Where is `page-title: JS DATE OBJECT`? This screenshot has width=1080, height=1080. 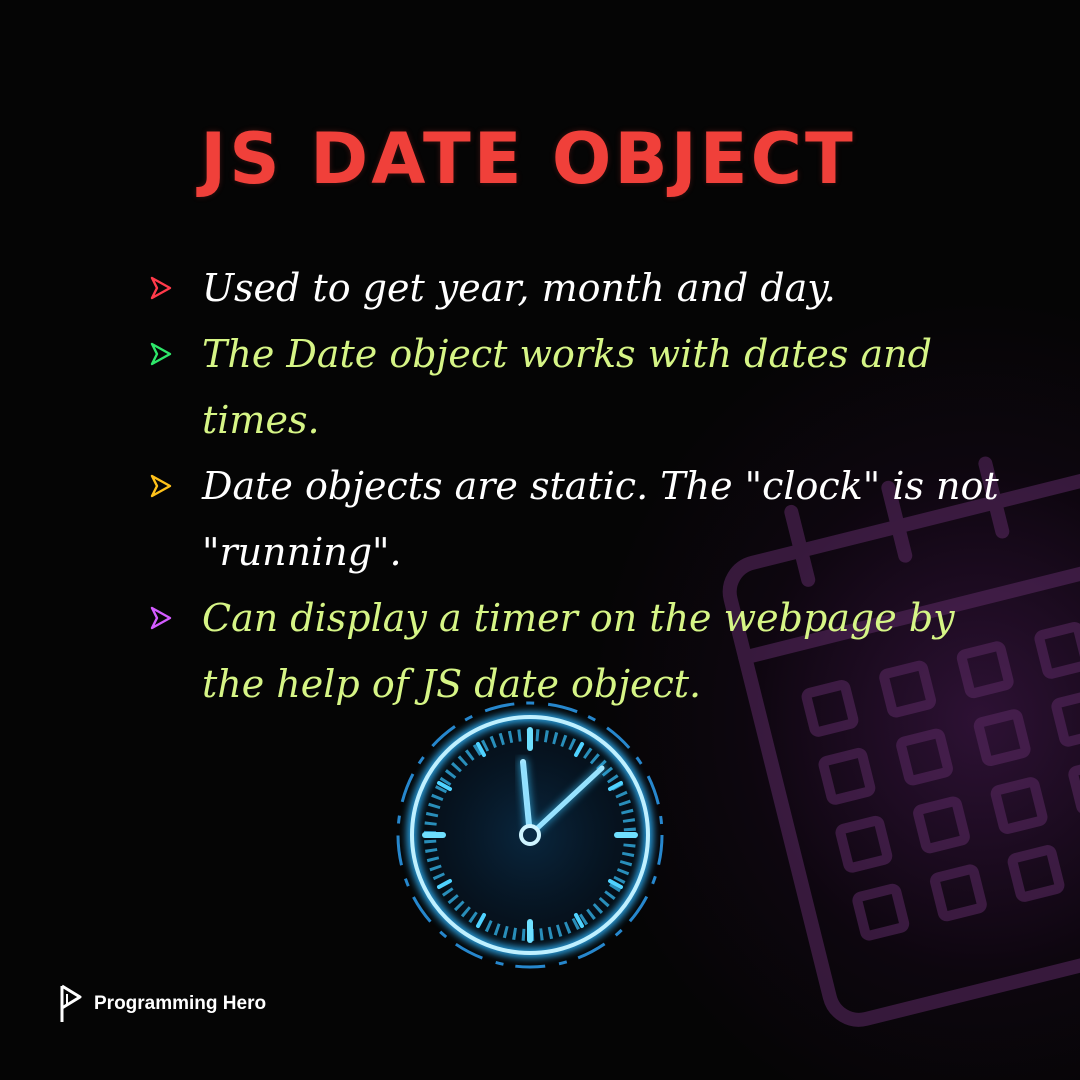
page-title: JS DATE OBJECT is located at coordinates (540, 159).